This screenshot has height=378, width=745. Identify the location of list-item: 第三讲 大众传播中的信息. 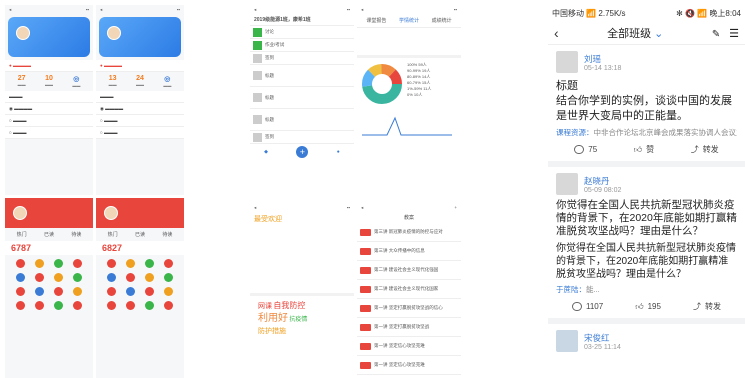
(409, 251).